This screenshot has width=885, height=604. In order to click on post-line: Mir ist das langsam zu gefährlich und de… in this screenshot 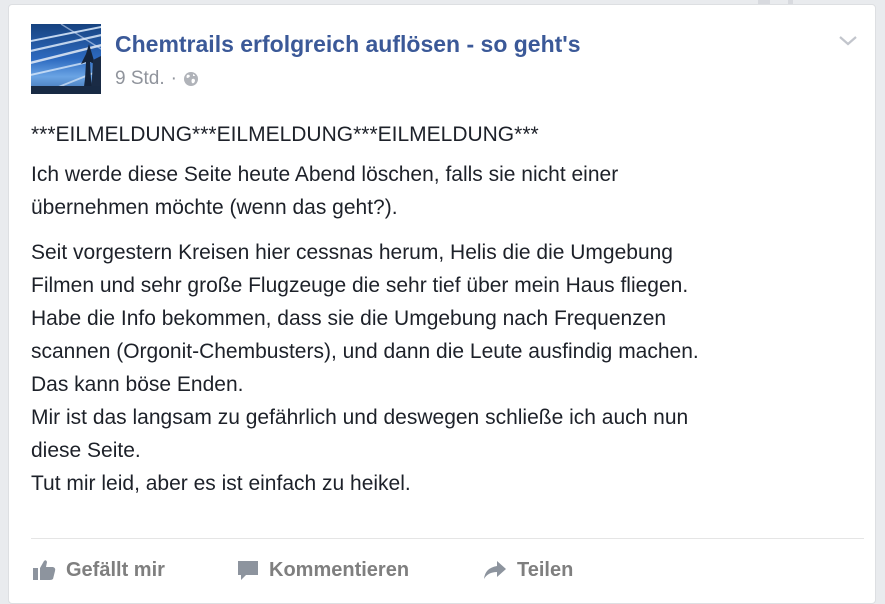, I will do `click(360, 417)`.